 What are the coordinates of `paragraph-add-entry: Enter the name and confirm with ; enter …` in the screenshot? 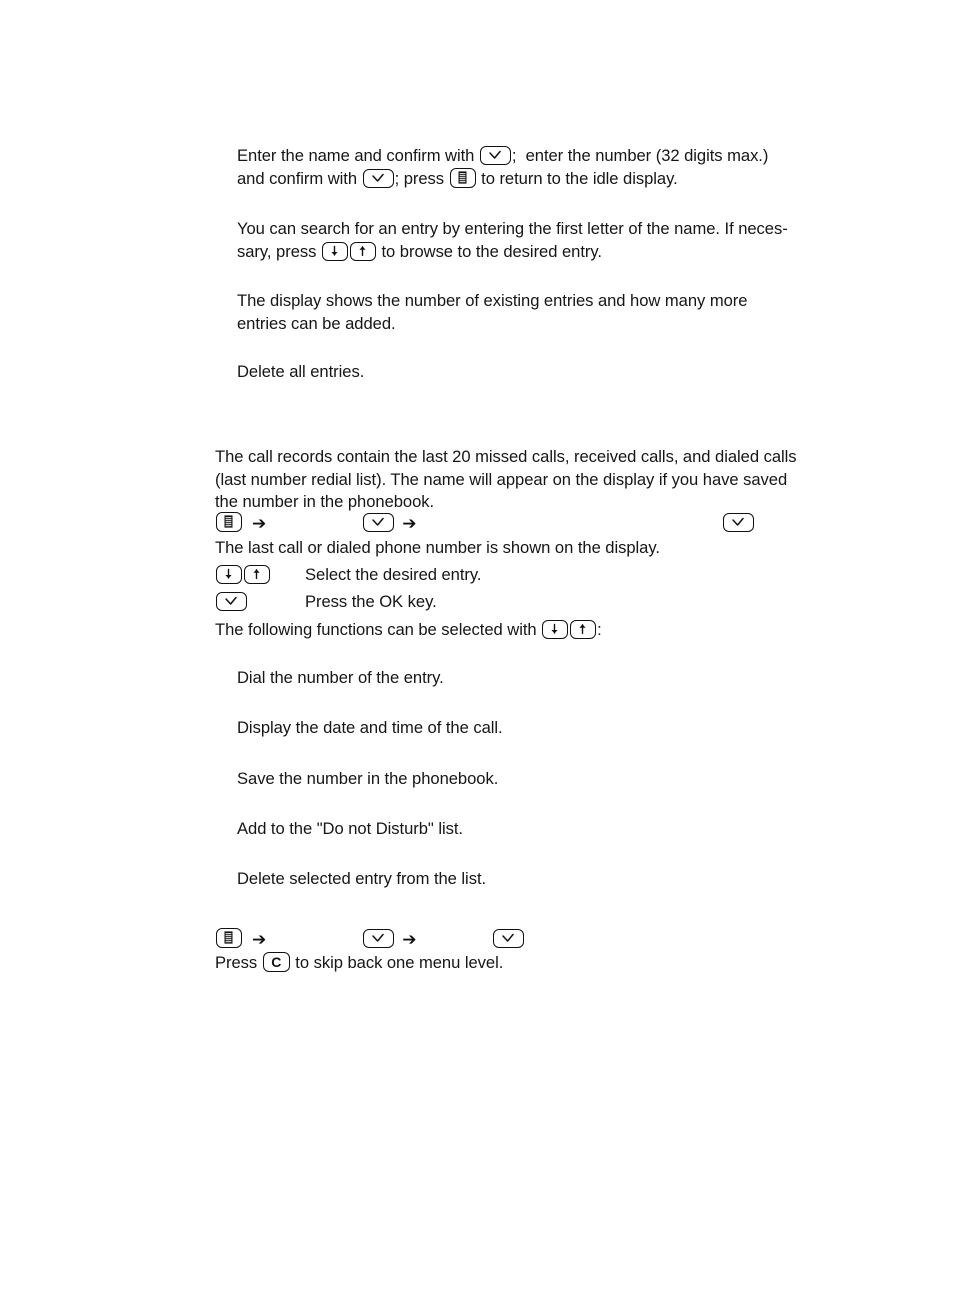 It's located at (537, 167).